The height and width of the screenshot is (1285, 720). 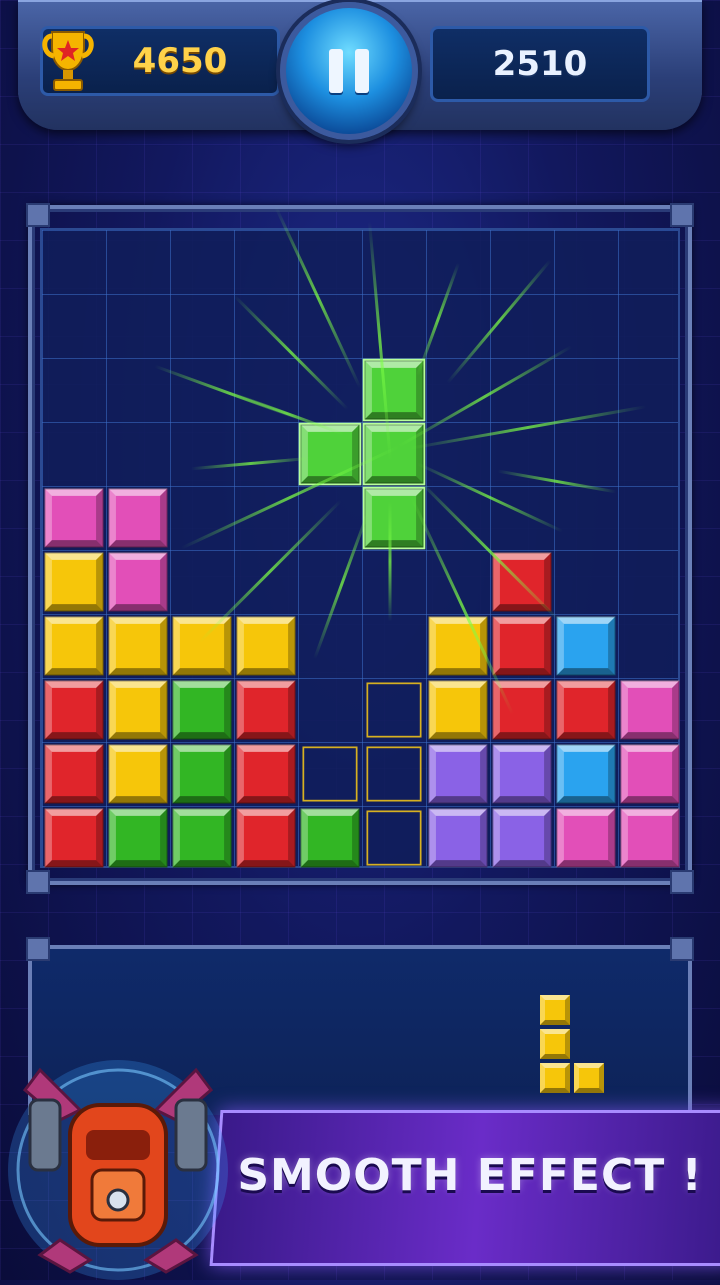 What do you see at coordinates (470, 1175) in the screenshot?
I see `banner-text: SMOOTH EFFECT !` at bounding box center [470, 1175].